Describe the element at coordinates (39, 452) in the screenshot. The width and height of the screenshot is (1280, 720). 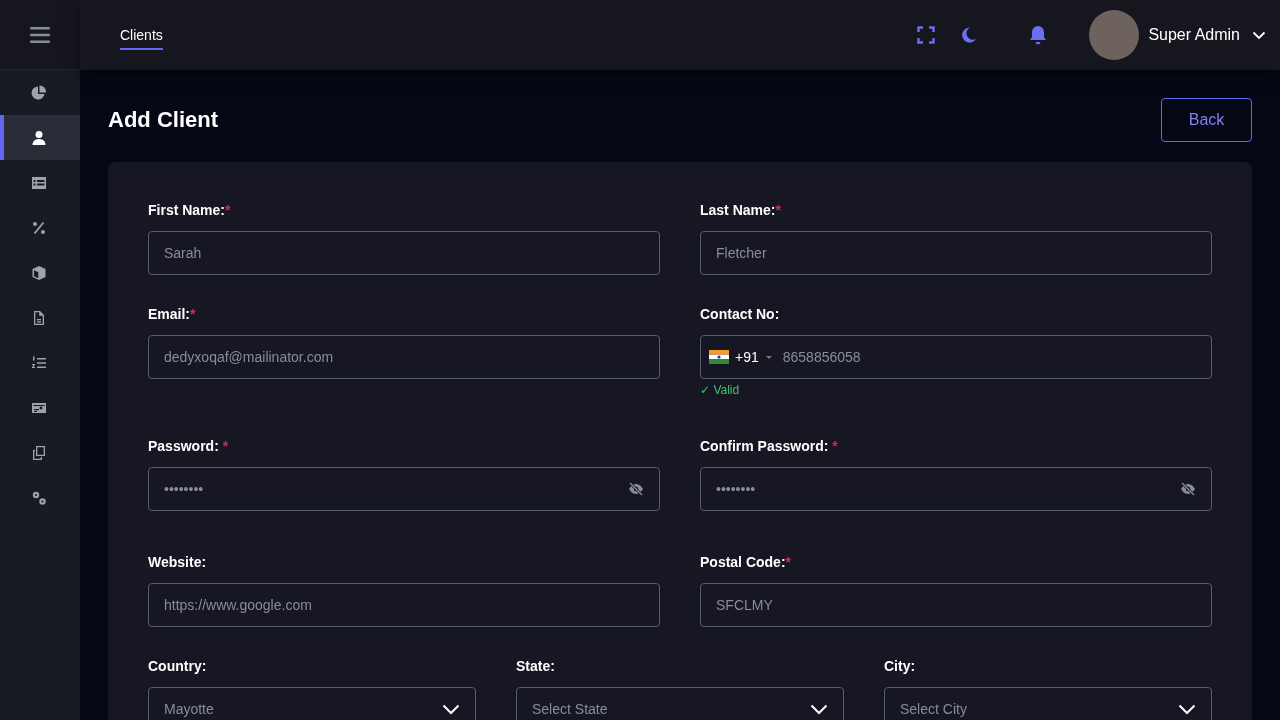
I see `copy-icon` at that location.